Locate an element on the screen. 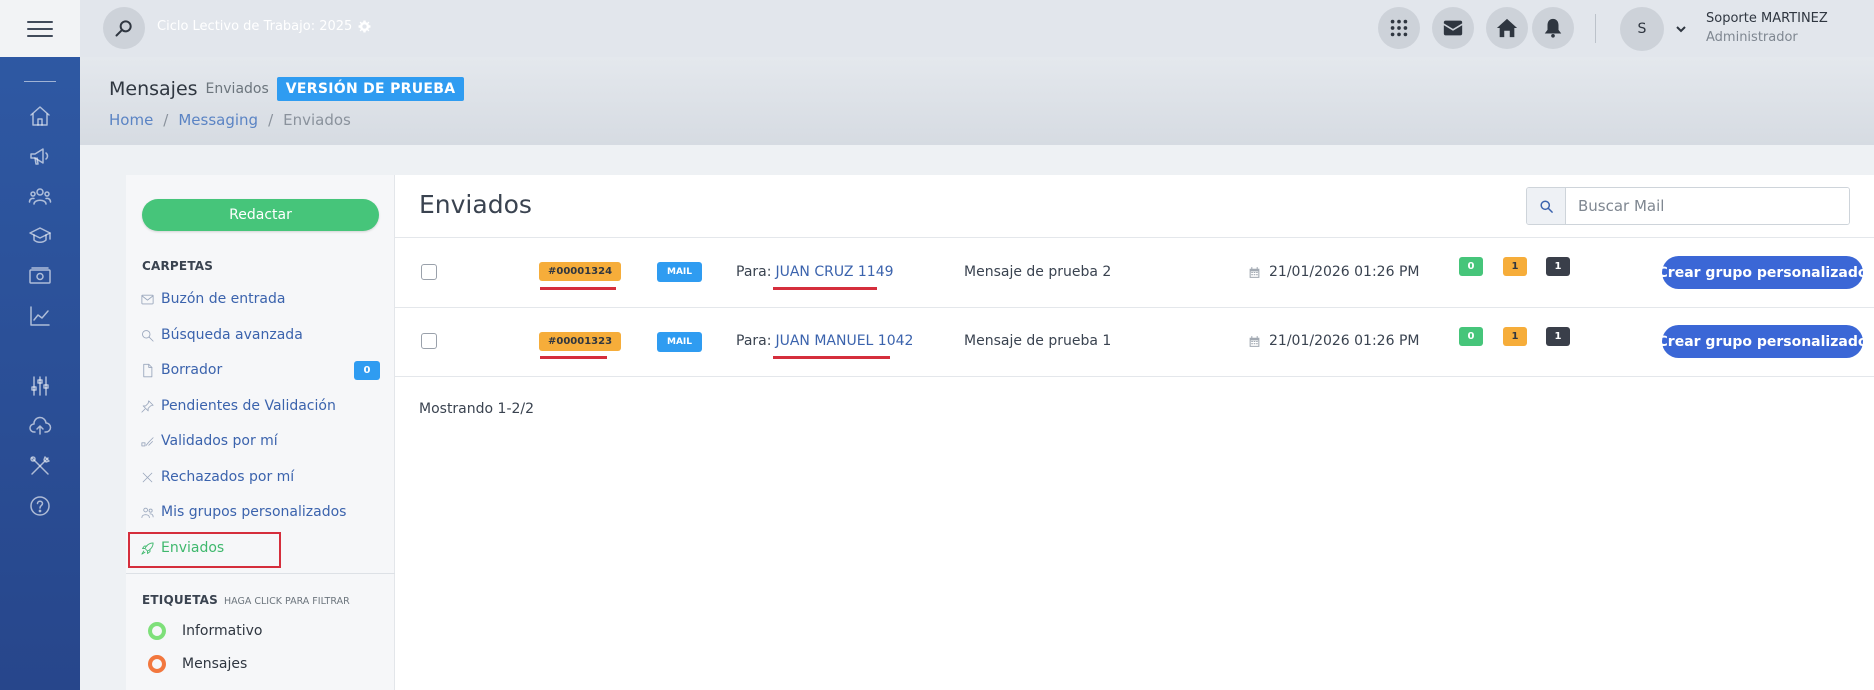 The image size is (1874, 690). gear-icon is located at coordinates (364, 26).